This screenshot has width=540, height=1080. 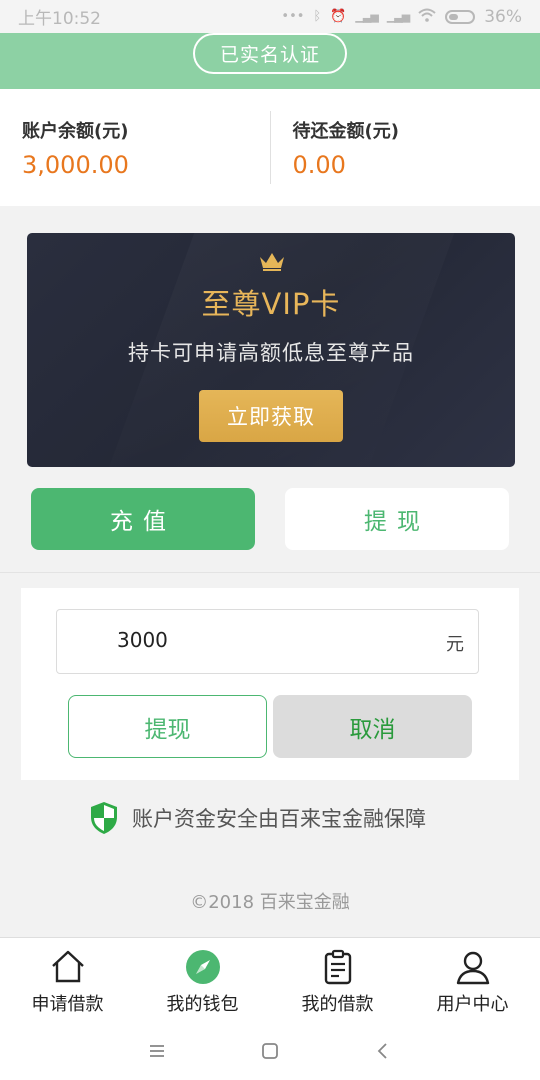 I want to click on balance-card: 账户余额(元) 3,000.00 待还金额(元) 0.00, so click(x=270, y=147).